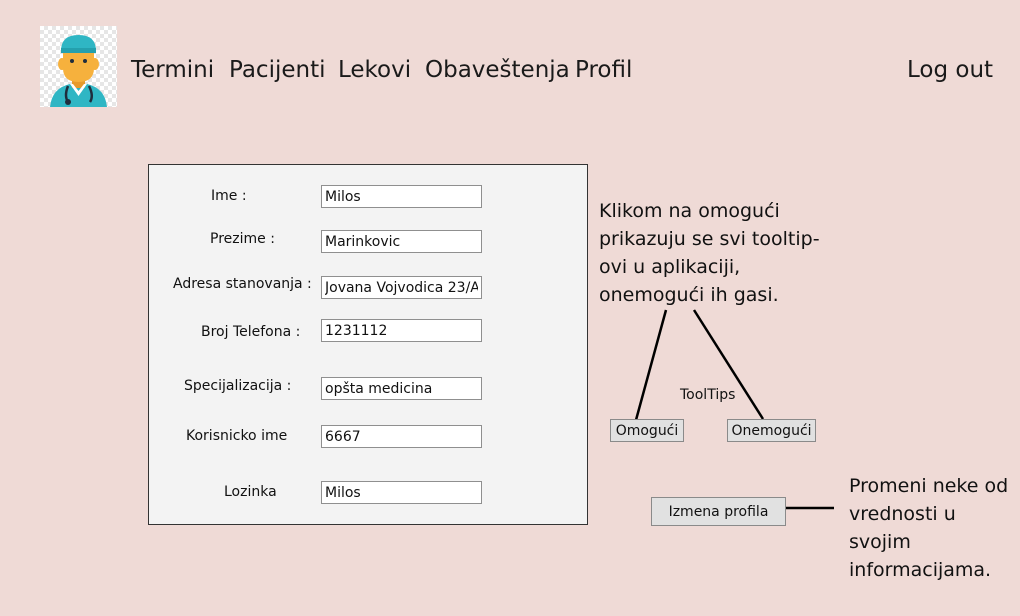 This screenshot has width=1020, height=616. Describe the element at coordinates (718, 511) in the screenshot. I see `edit-profile-button: Izmena profila` at that location.